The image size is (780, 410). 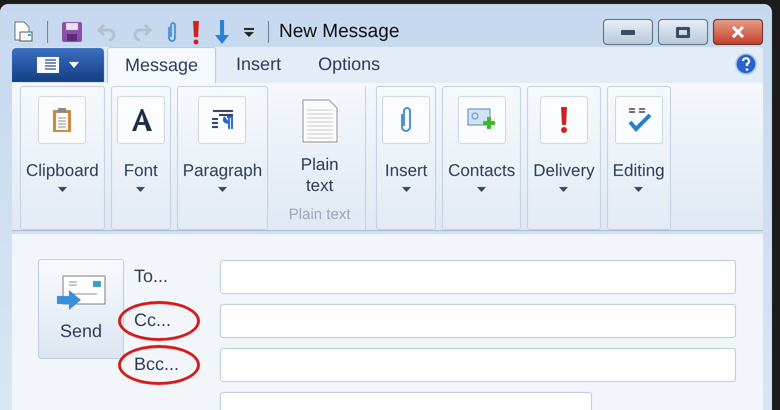 What do you see at coordinates (319, 121) in the screenshot?
I see `document-icon` at bounding box center [319, 121].